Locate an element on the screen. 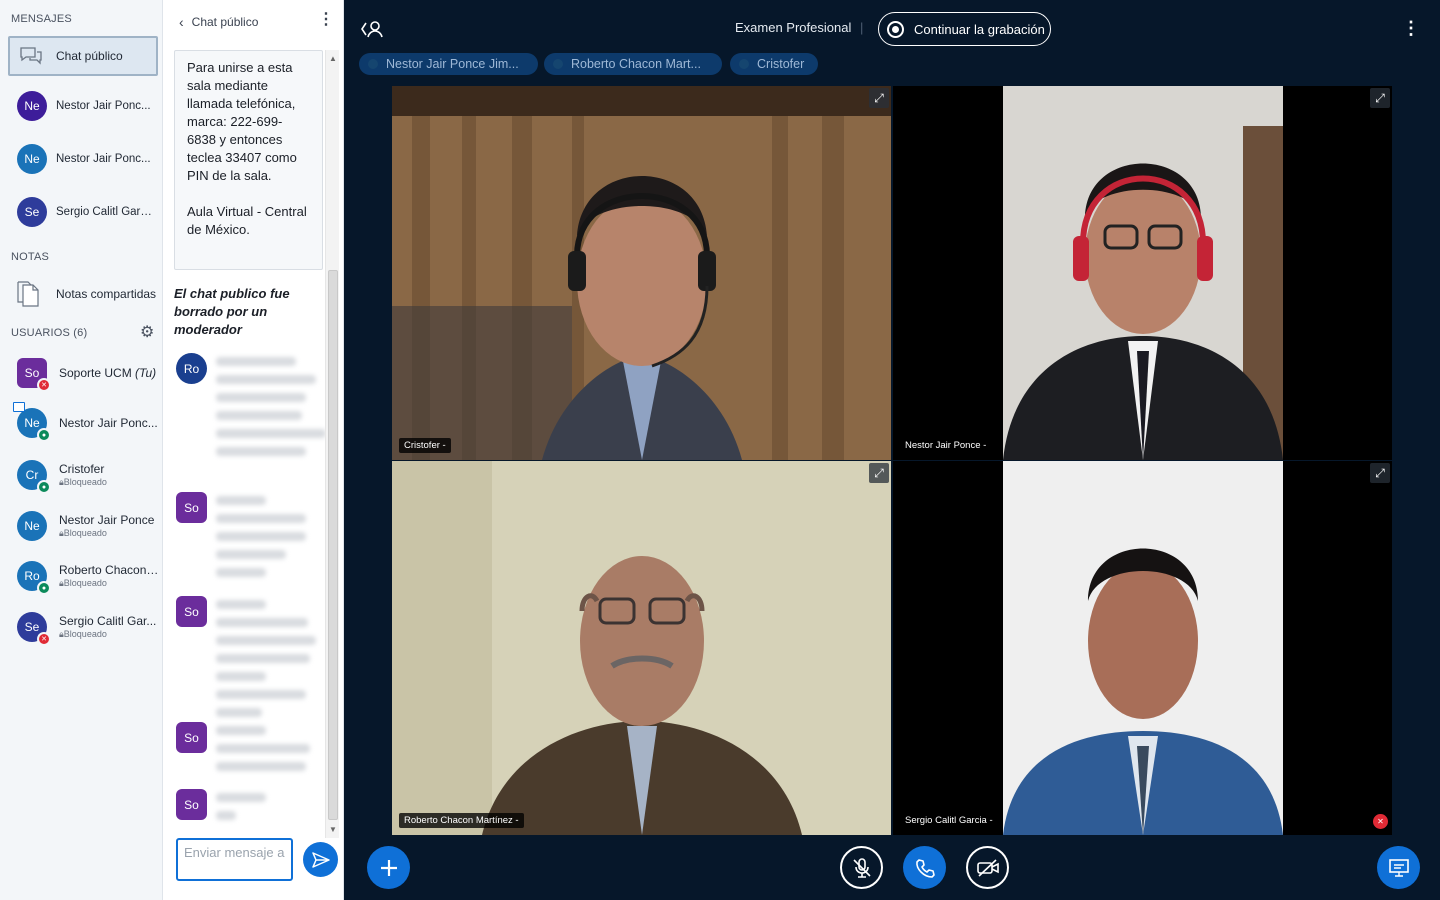 The height and width of the screenshot is (900, 1440). you-indicator: (Tu) is located at coordinates (146, 373).